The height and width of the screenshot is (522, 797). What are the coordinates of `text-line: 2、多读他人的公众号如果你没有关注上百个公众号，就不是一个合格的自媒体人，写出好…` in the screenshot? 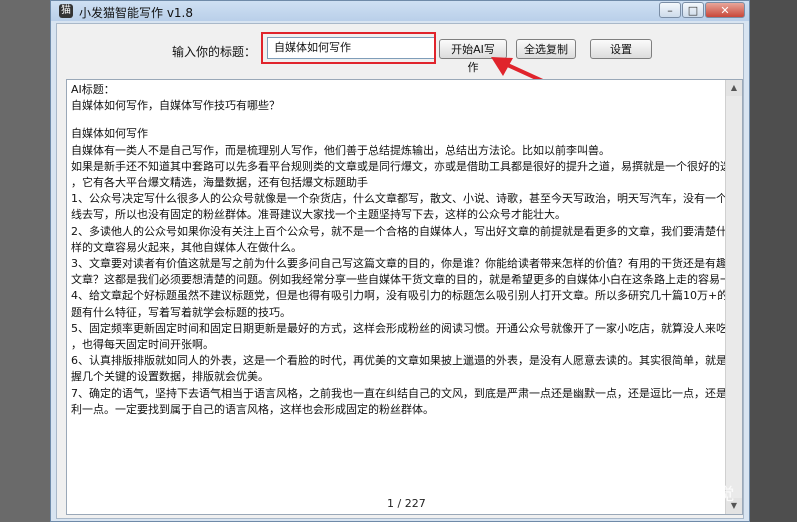 It's located at (404, 231).